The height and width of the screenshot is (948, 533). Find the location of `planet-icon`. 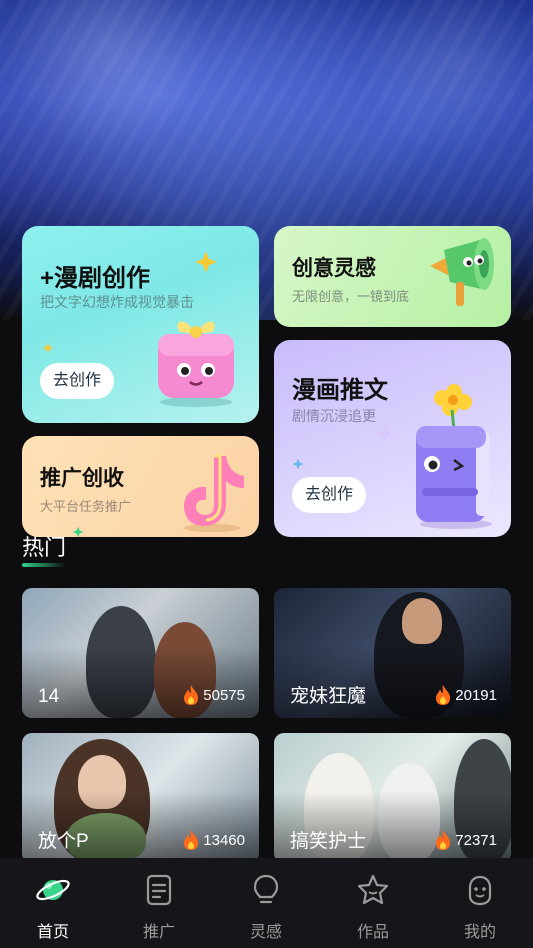

planet-icon is located at coordinates (53, 890).